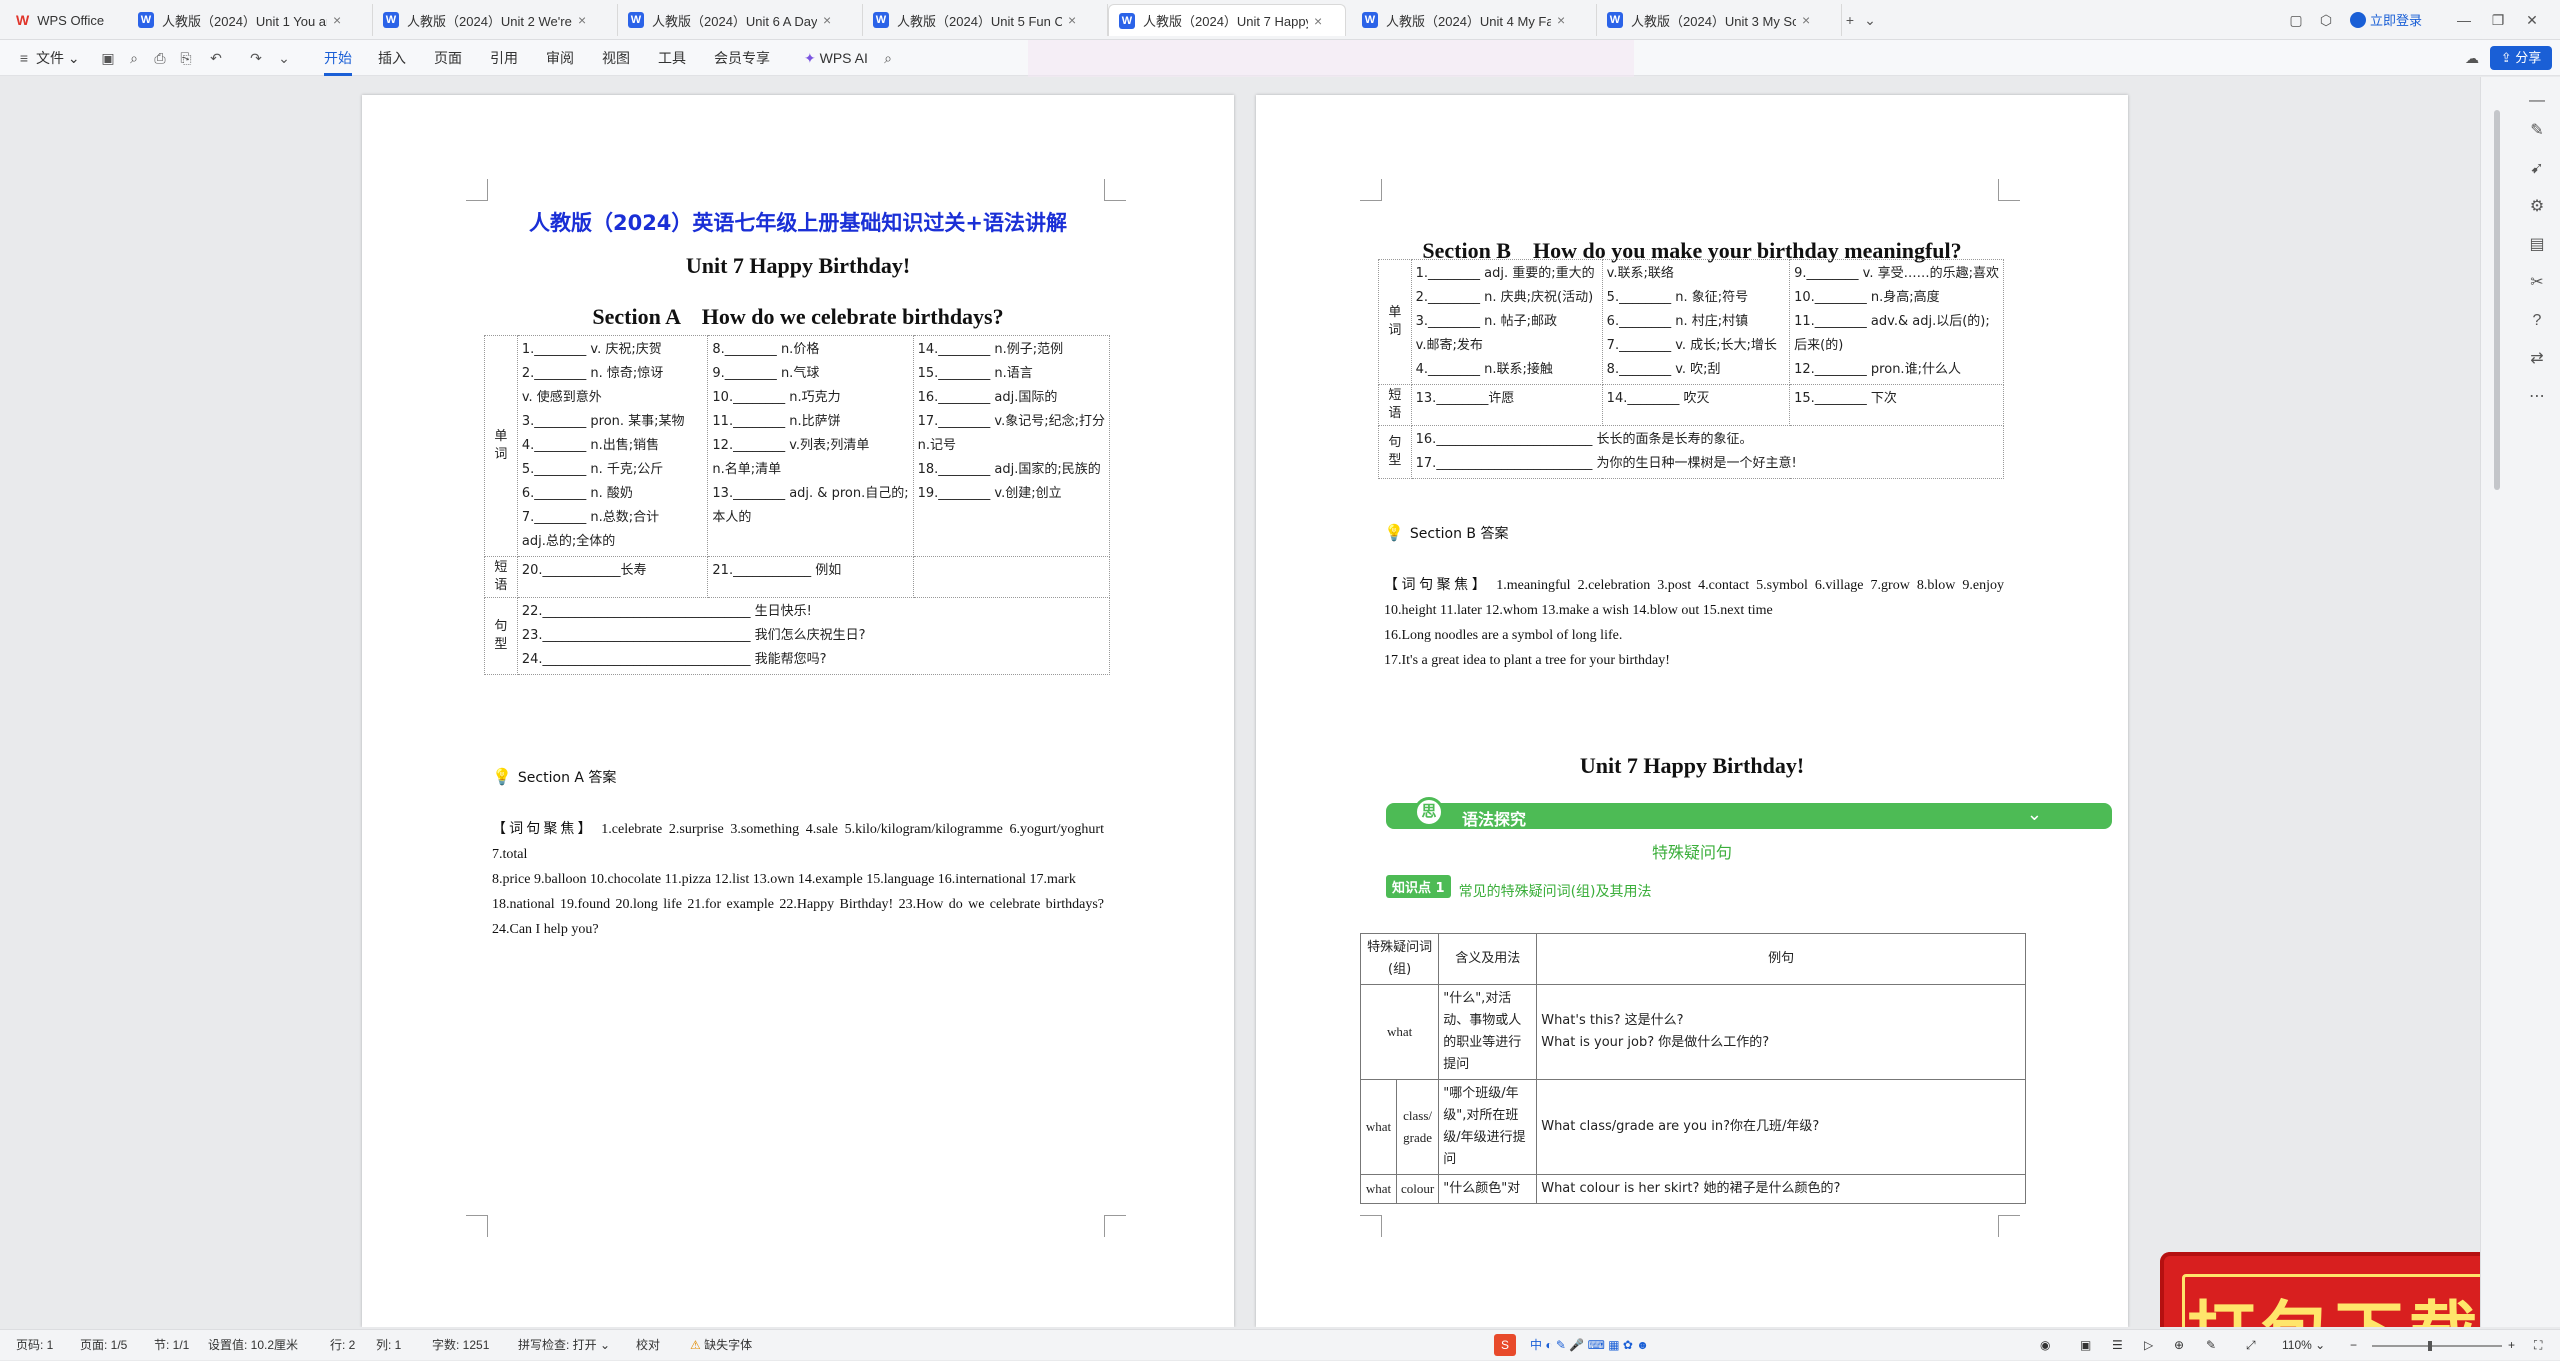 Image resolution: width=2560 pixels, height=1361 pixels. What do you see at coordinates (58, 58) in the screenshot?
I see `menu-file: 文件 ⌄` at bounding box center [58, 58].